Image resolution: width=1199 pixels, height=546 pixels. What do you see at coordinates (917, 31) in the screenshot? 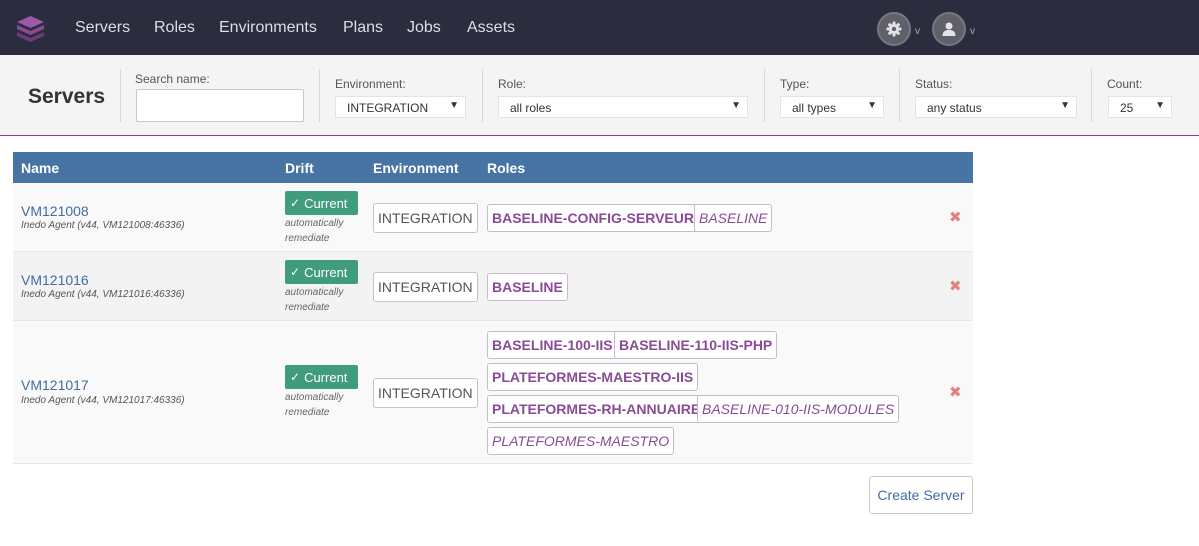
I see `settings-caret: v` at bounding box center [917, 31].